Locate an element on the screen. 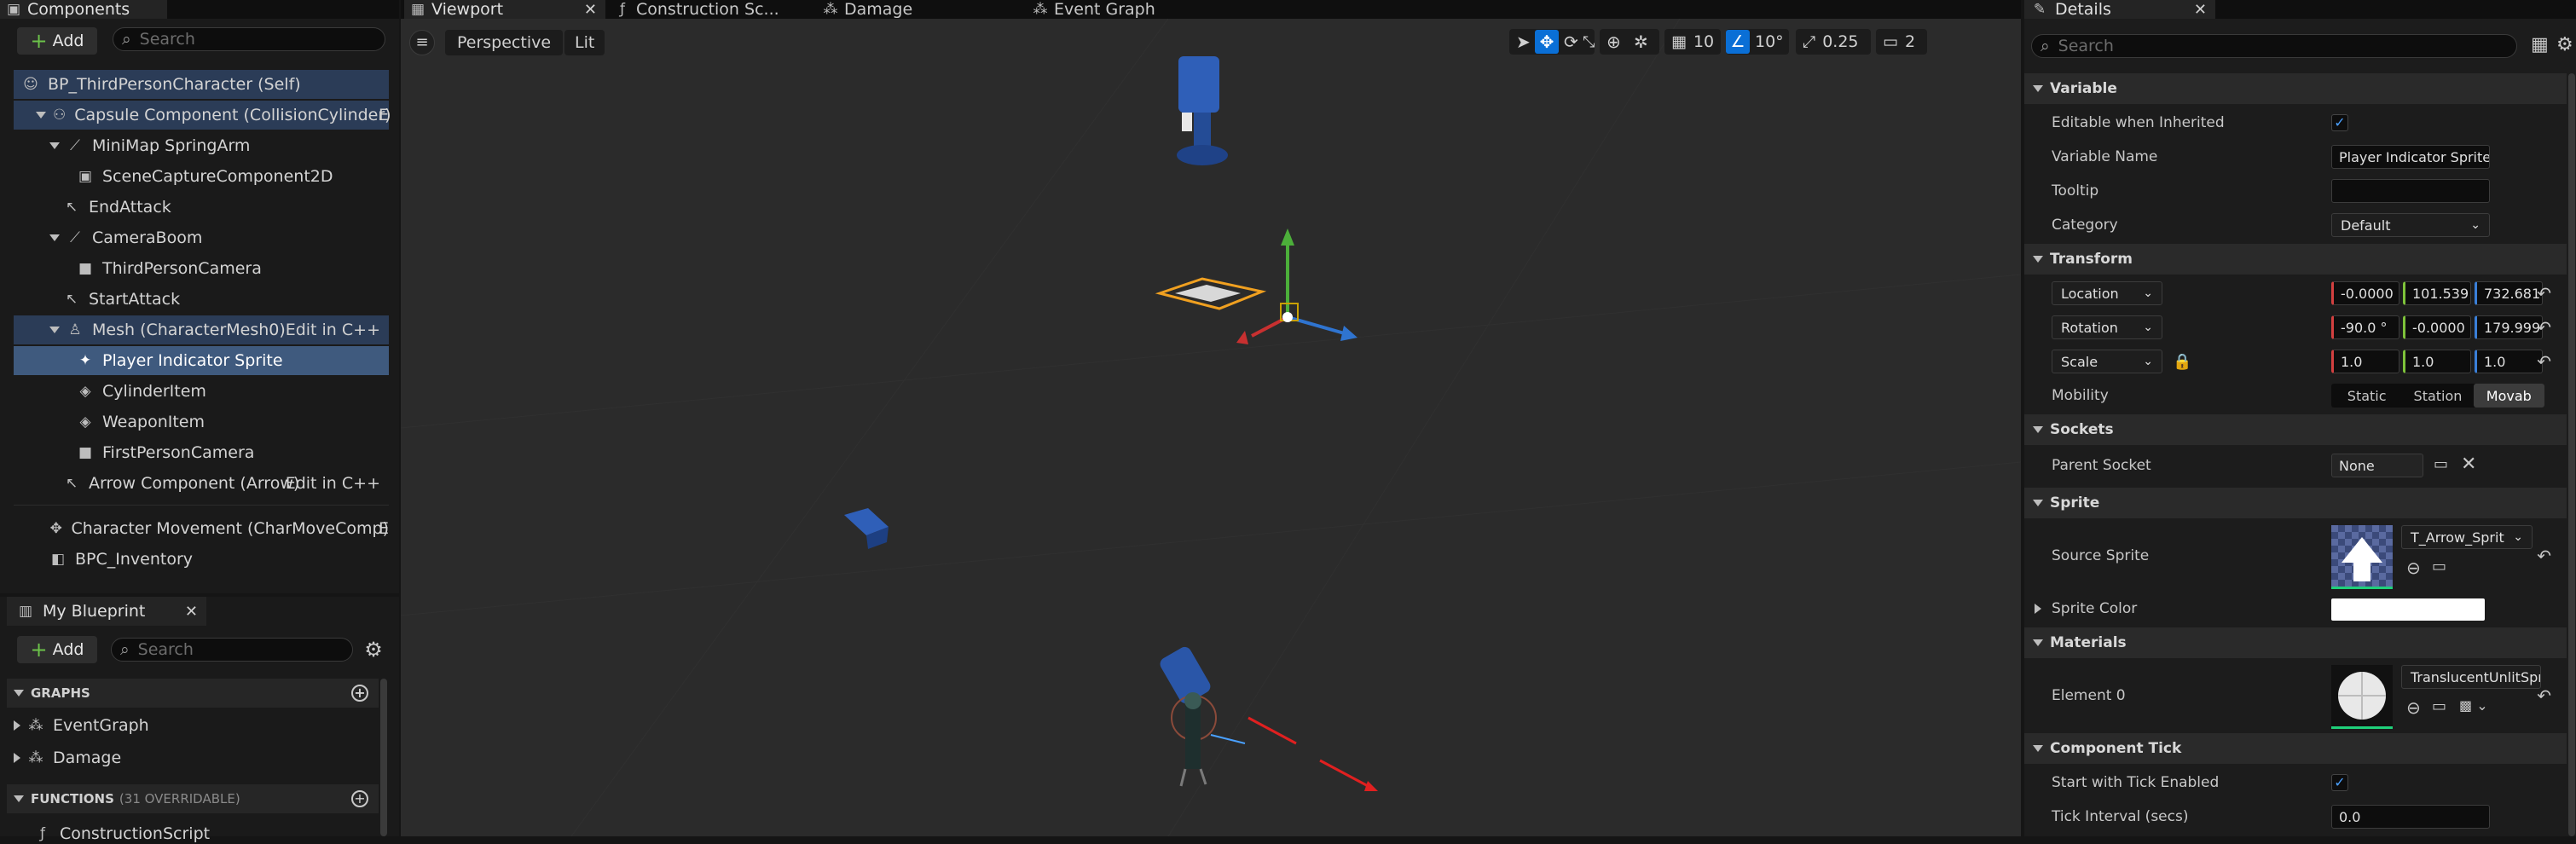  add-function-icon: + is located at coordinates (359, 799).